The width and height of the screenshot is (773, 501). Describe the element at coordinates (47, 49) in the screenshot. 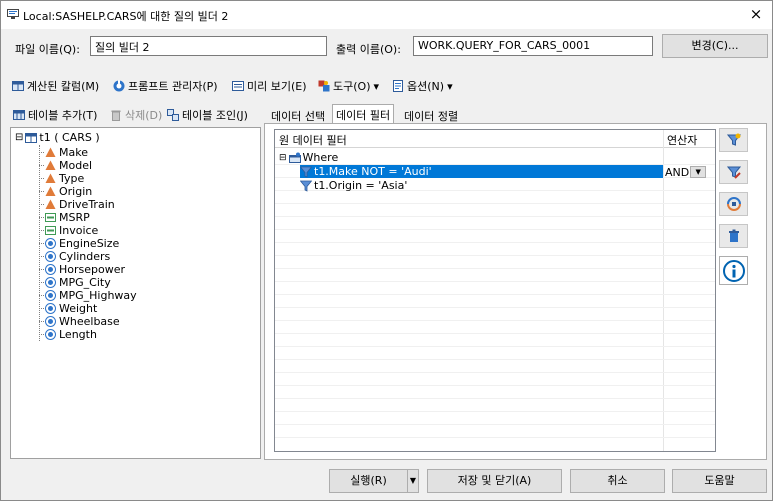

I see `file-name-label: 파일 이름(Q):` at that location.